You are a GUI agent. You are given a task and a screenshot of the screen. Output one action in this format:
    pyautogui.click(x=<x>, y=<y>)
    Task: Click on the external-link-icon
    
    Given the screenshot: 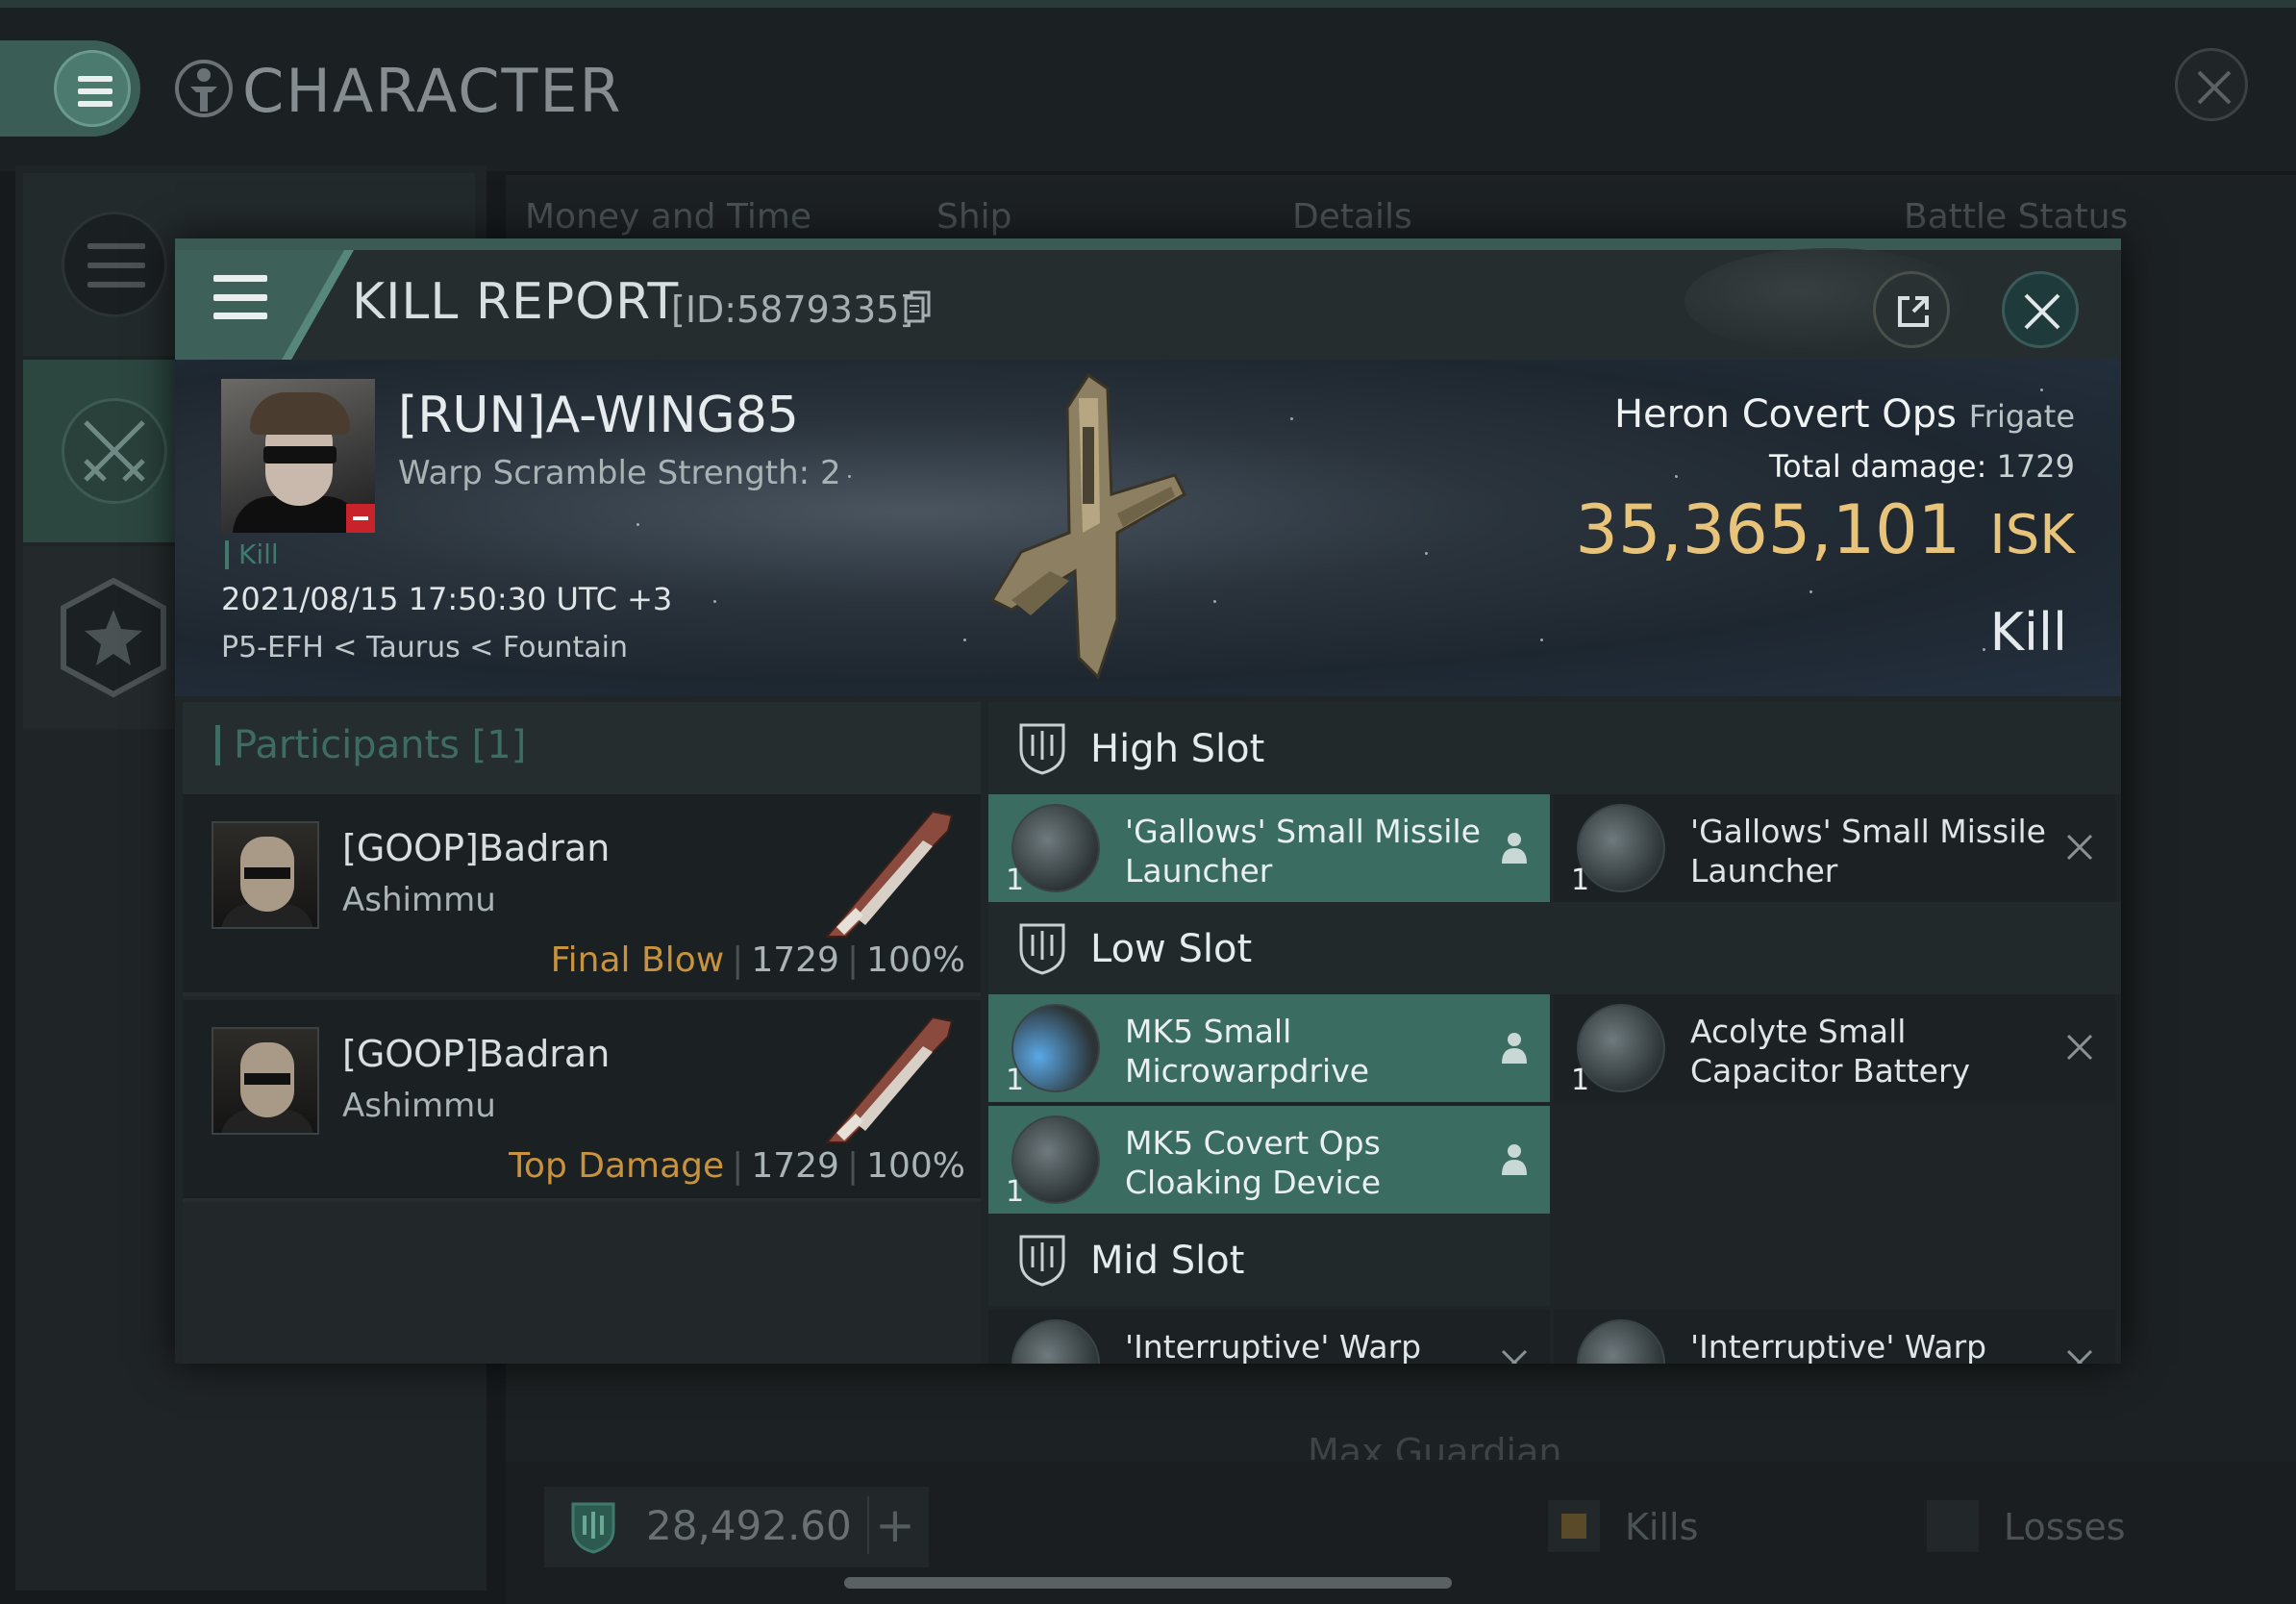 What is the action you would take?
    pyautogui.click(x=1913, y=311)
    